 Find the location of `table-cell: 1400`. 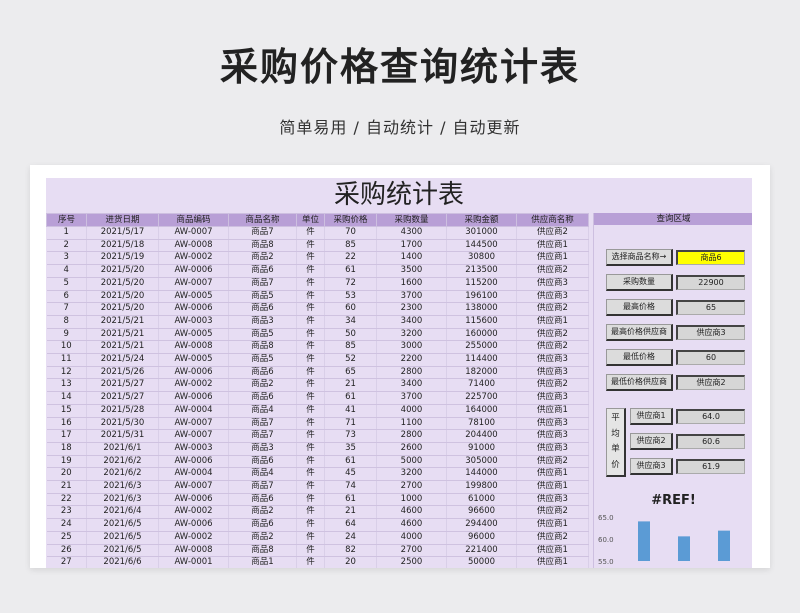

table-cell: 1400 is located at coordinates (411, 258).